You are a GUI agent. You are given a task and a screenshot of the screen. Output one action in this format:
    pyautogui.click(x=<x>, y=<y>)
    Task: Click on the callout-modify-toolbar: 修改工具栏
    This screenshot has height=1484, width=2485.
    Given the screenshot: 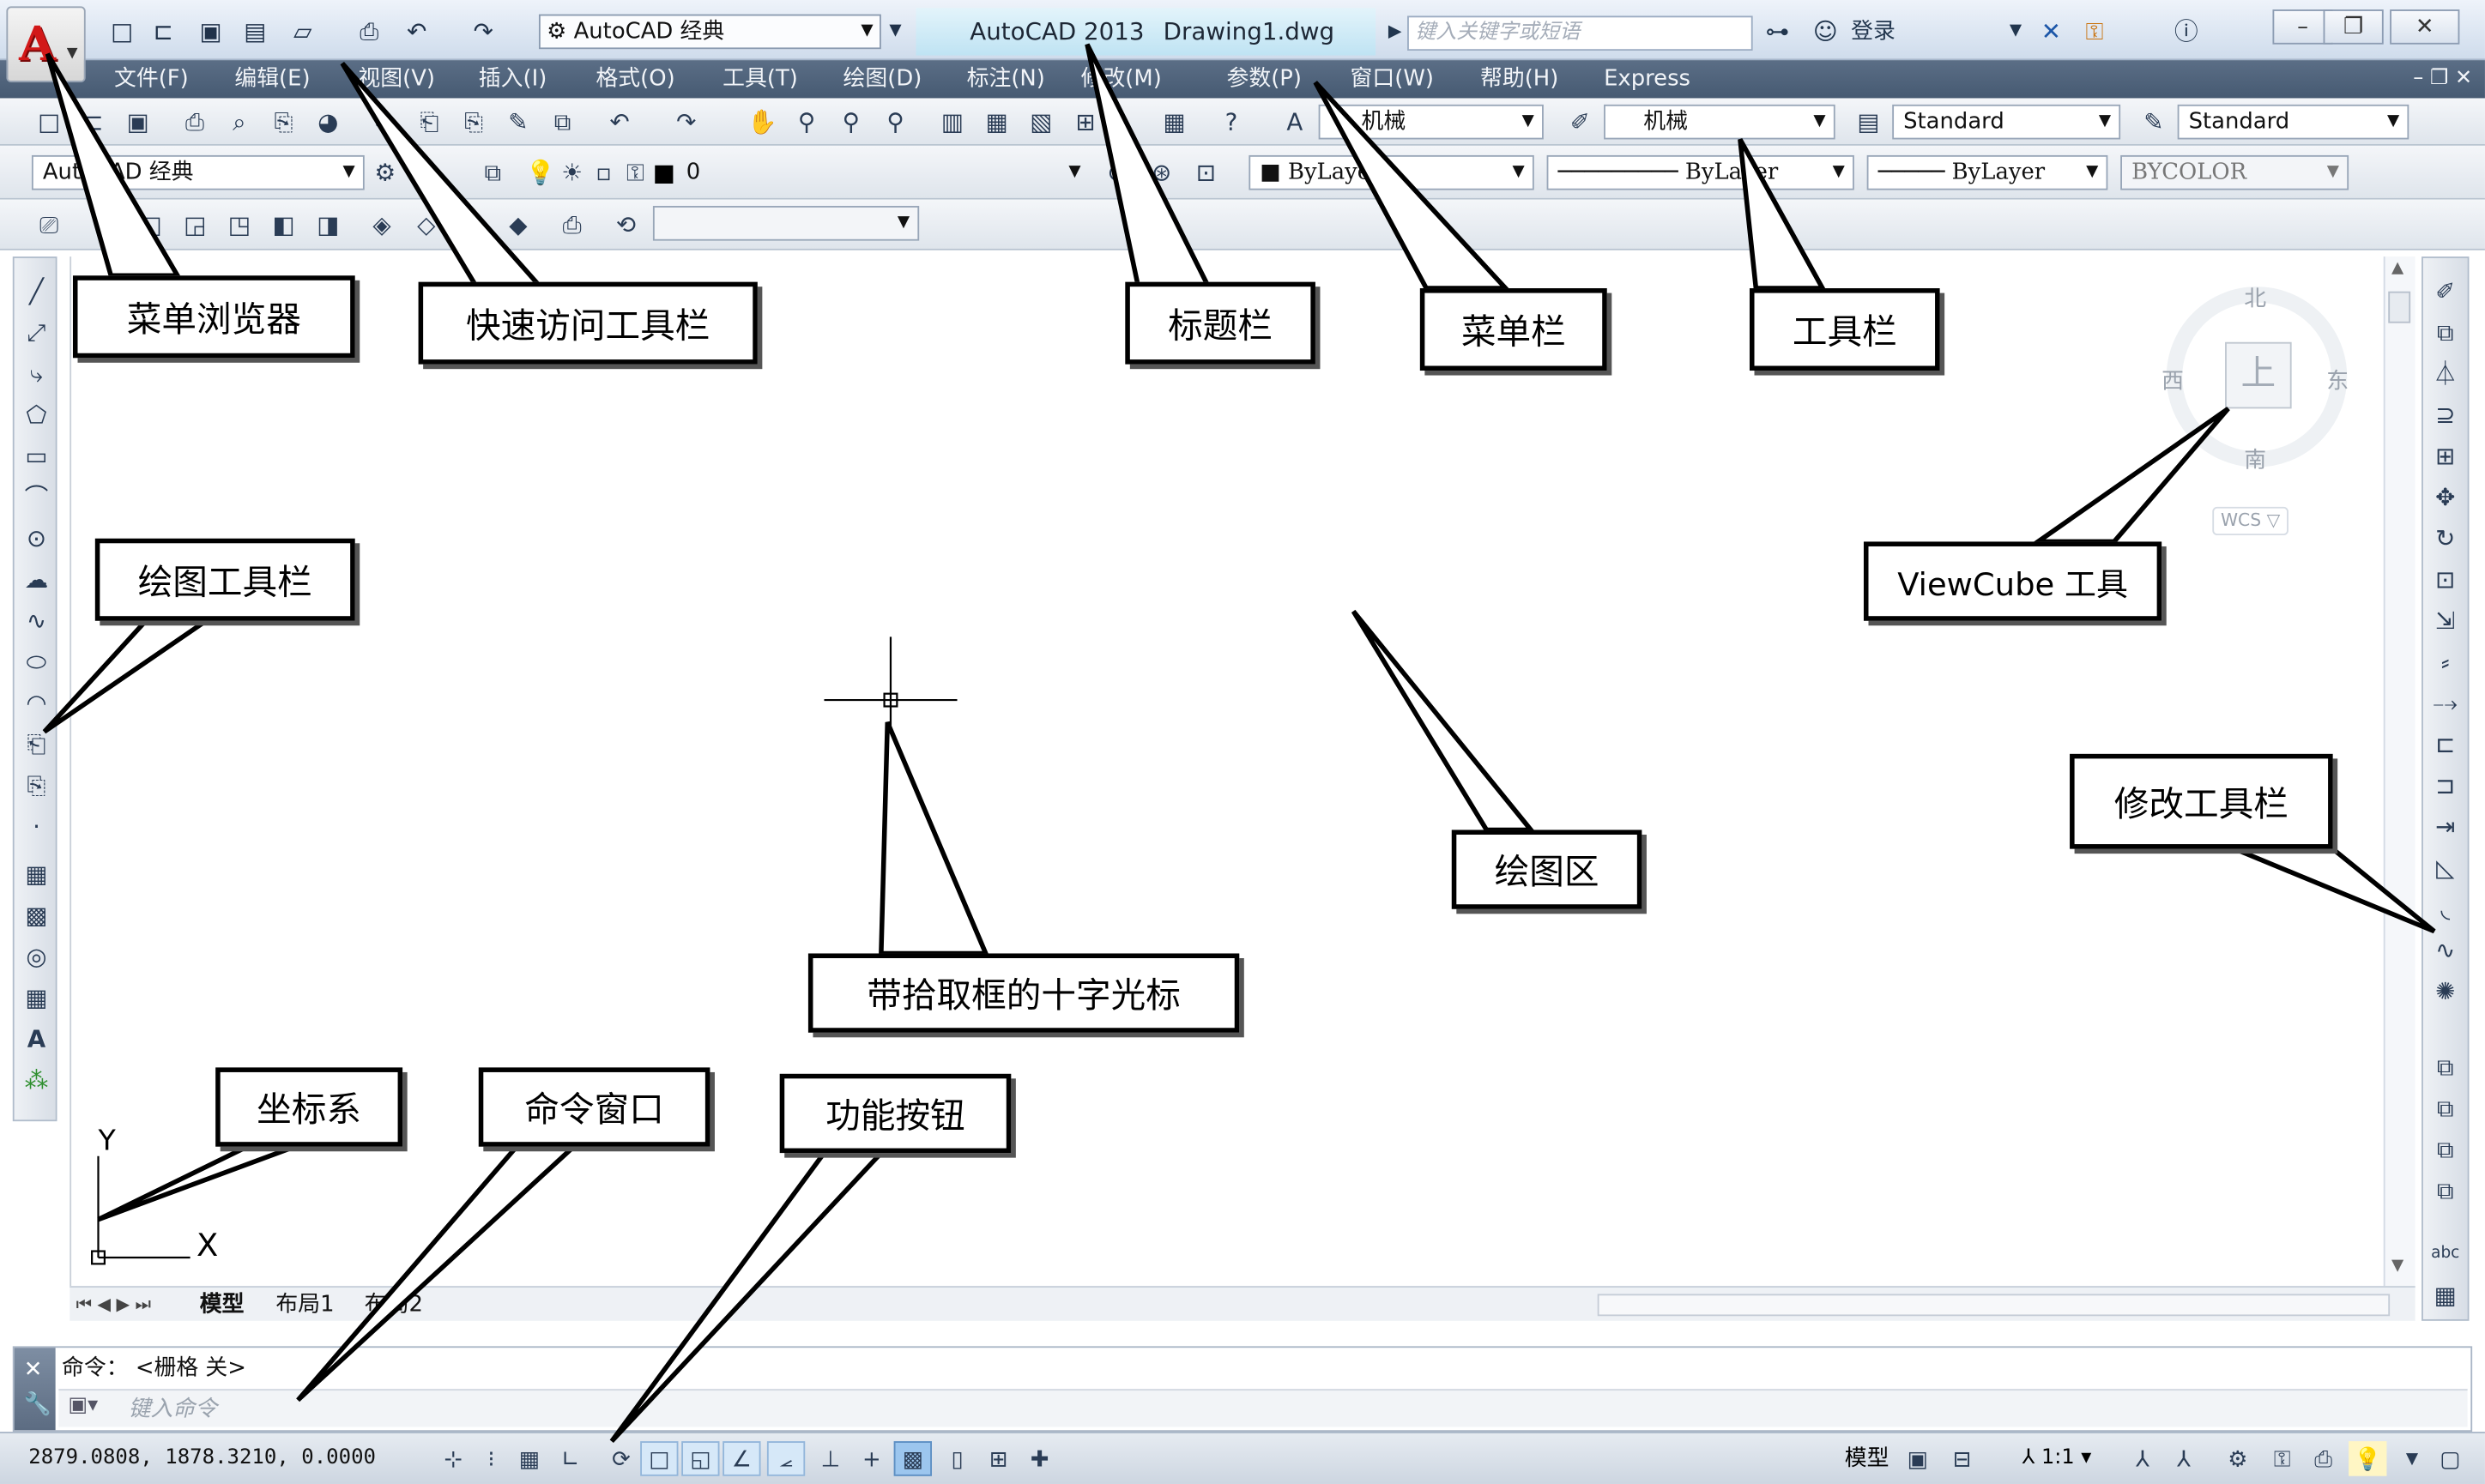 What is the action you would take?
    pyautogui.click(x=2201, y=801)
    